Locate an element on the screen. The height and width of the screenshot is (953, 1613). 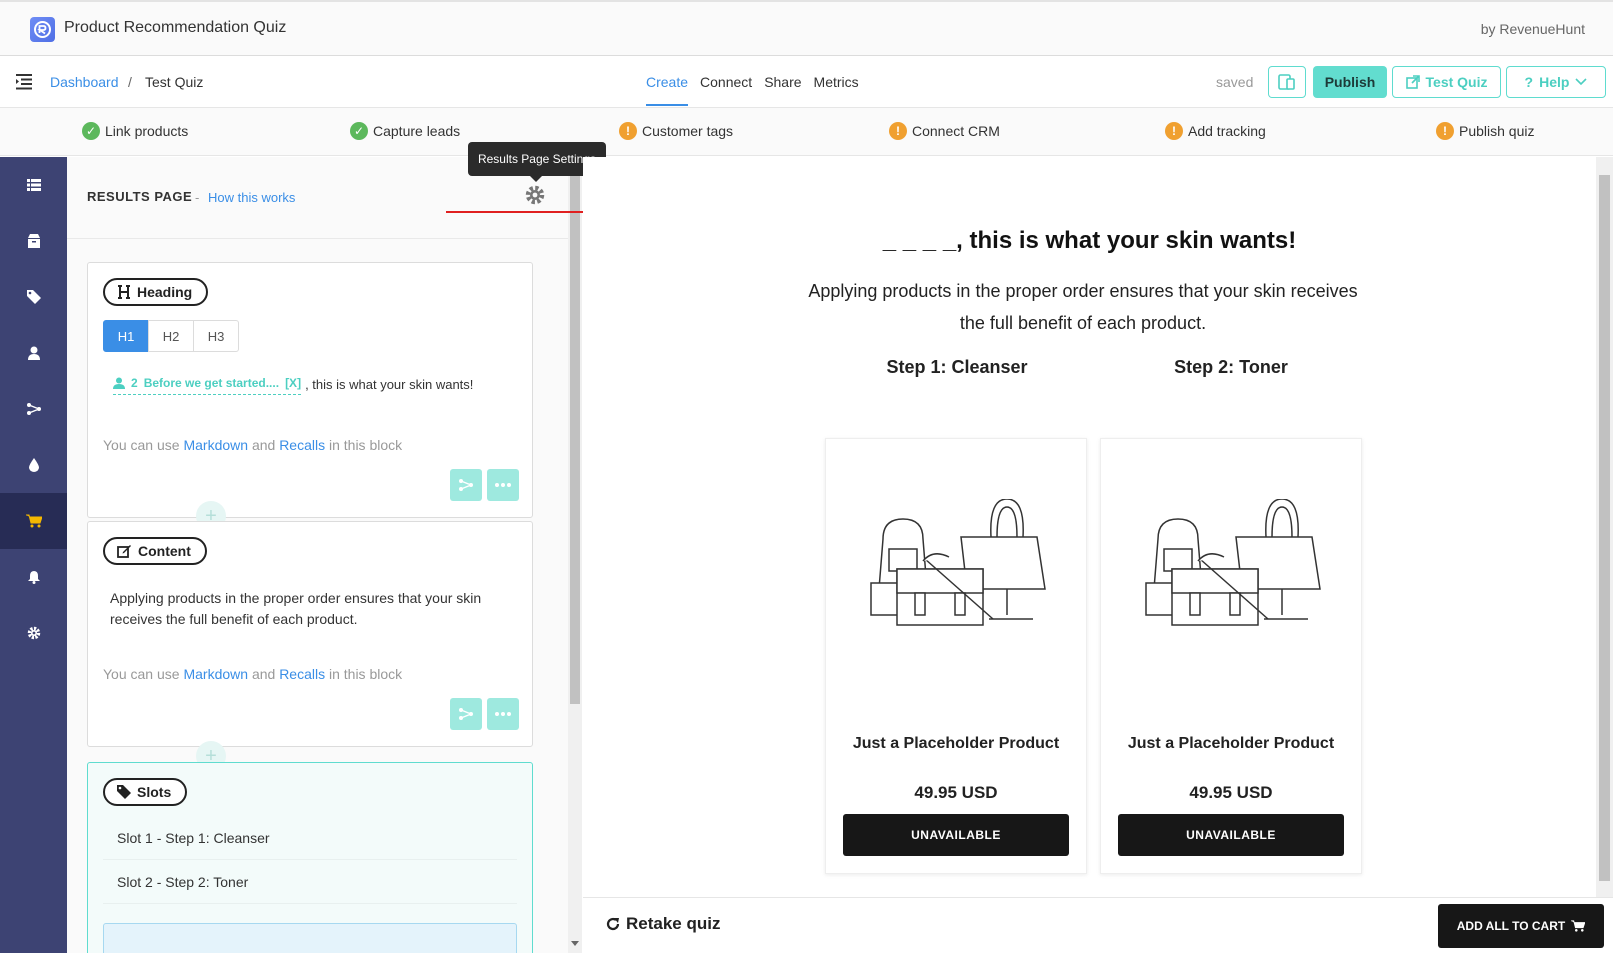
editor-scrollbar is located at coordinates (575, 564).